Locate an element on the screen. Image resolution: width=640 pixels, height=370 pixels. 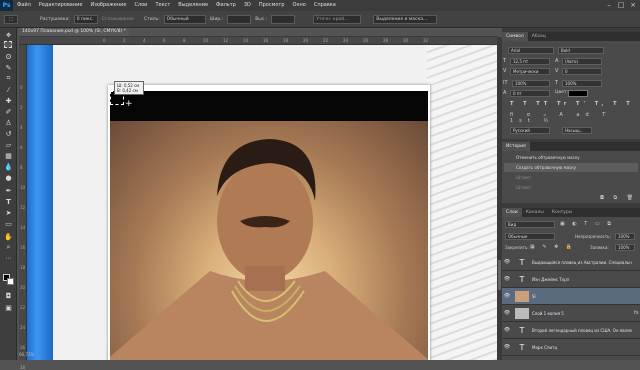
healing-brush-tool-icon: ✚ is located at coordinates (8, 100).